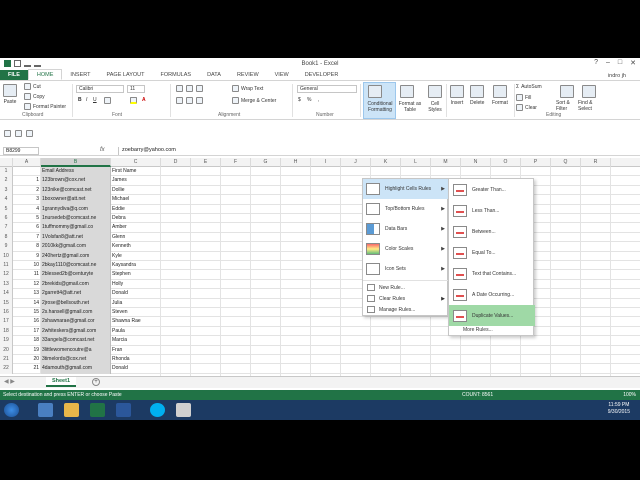 The width and height of the screenshot is (640, 480). Describe the element at coordinates (136, 181) in the screenshot. I see `cell-c: James` at that location.